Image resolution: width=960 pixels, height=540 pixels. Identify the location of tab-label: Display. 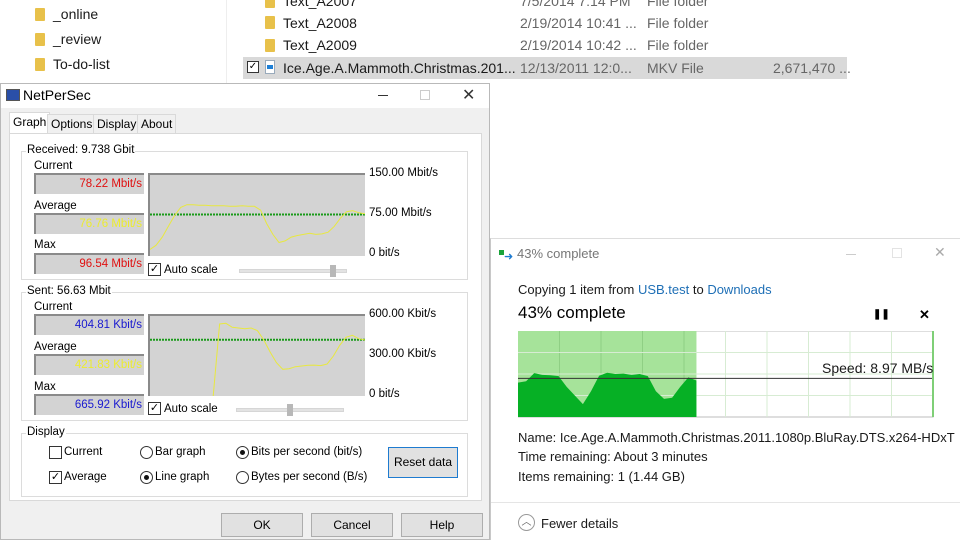
(117, 124).